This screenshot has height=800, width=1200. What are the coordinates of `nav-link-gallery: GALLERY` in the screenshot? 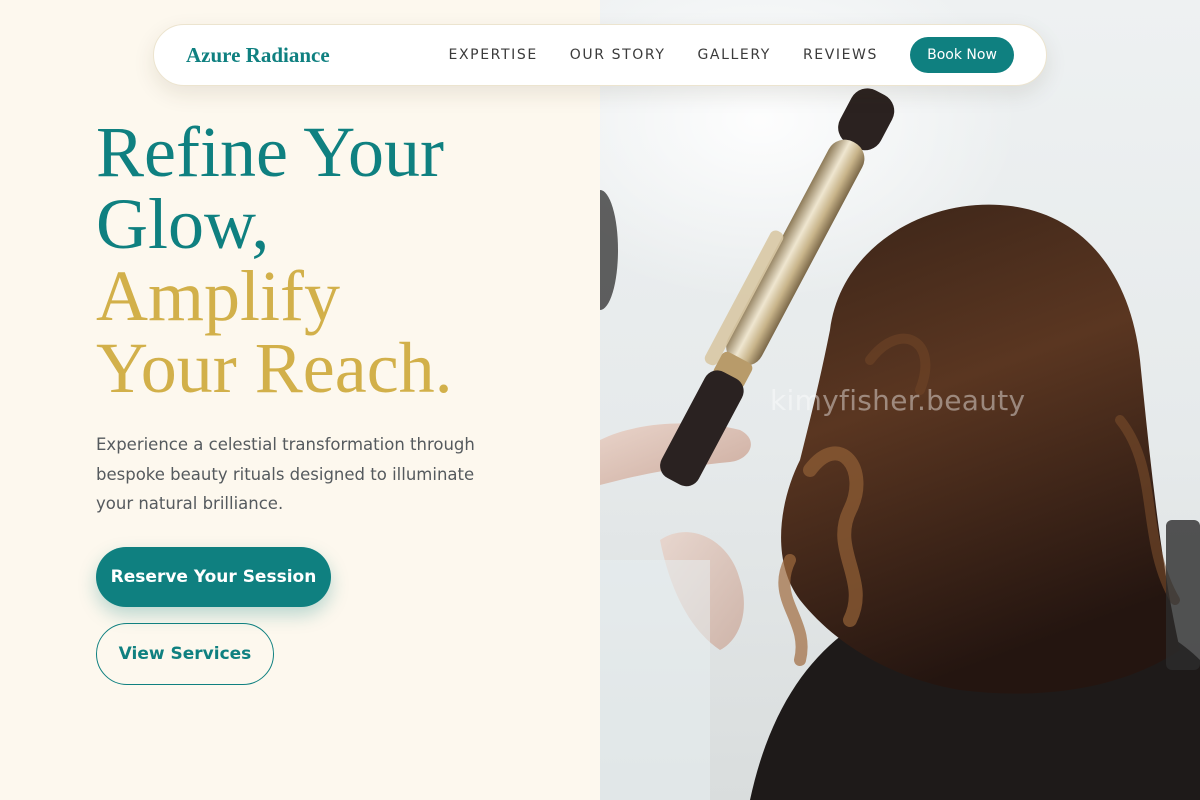 It's located at (733, 55).